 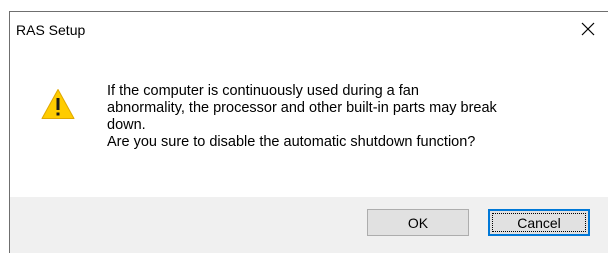 I want to click on cancel-button-label: Cancel, so click(x=539, y=222).